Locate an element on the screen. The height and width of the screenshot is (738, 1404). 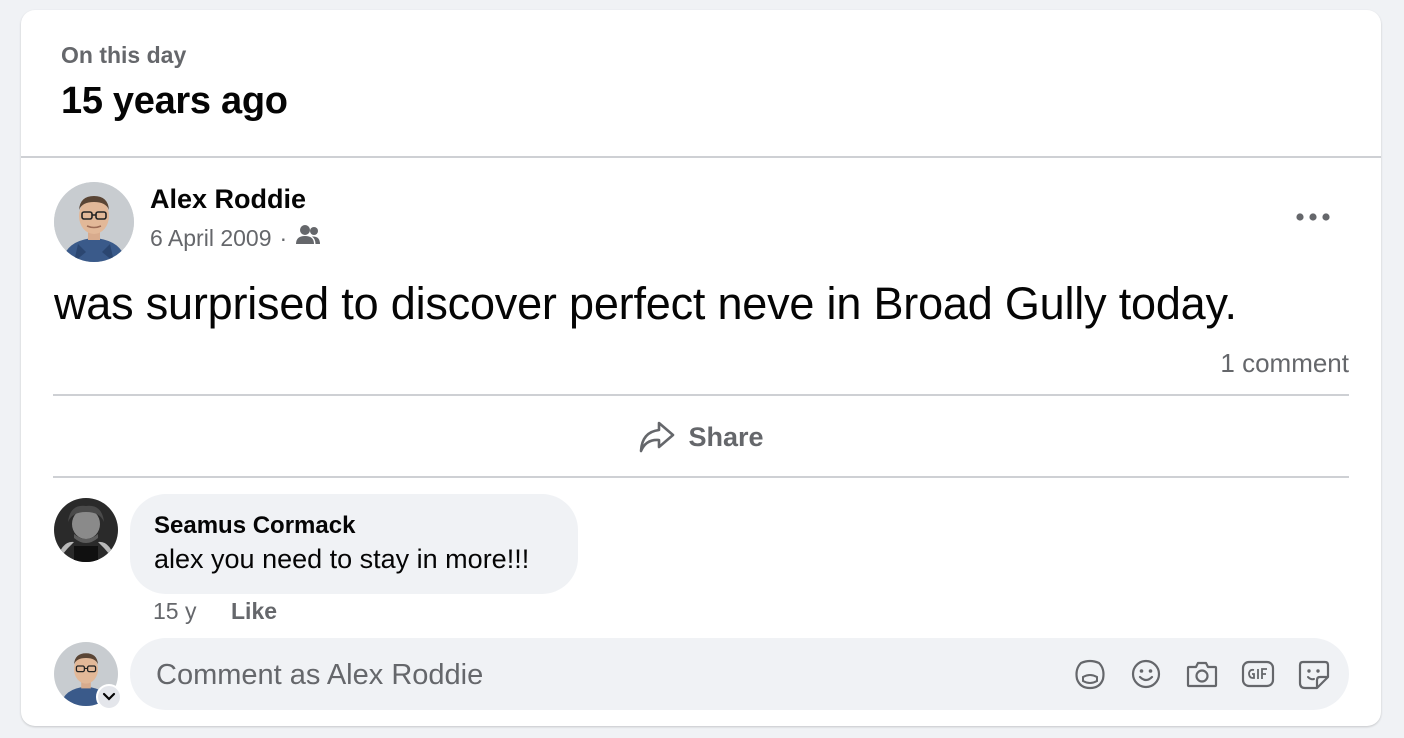
post-date: 6 April 2009 is located at coordinates (210, 238).